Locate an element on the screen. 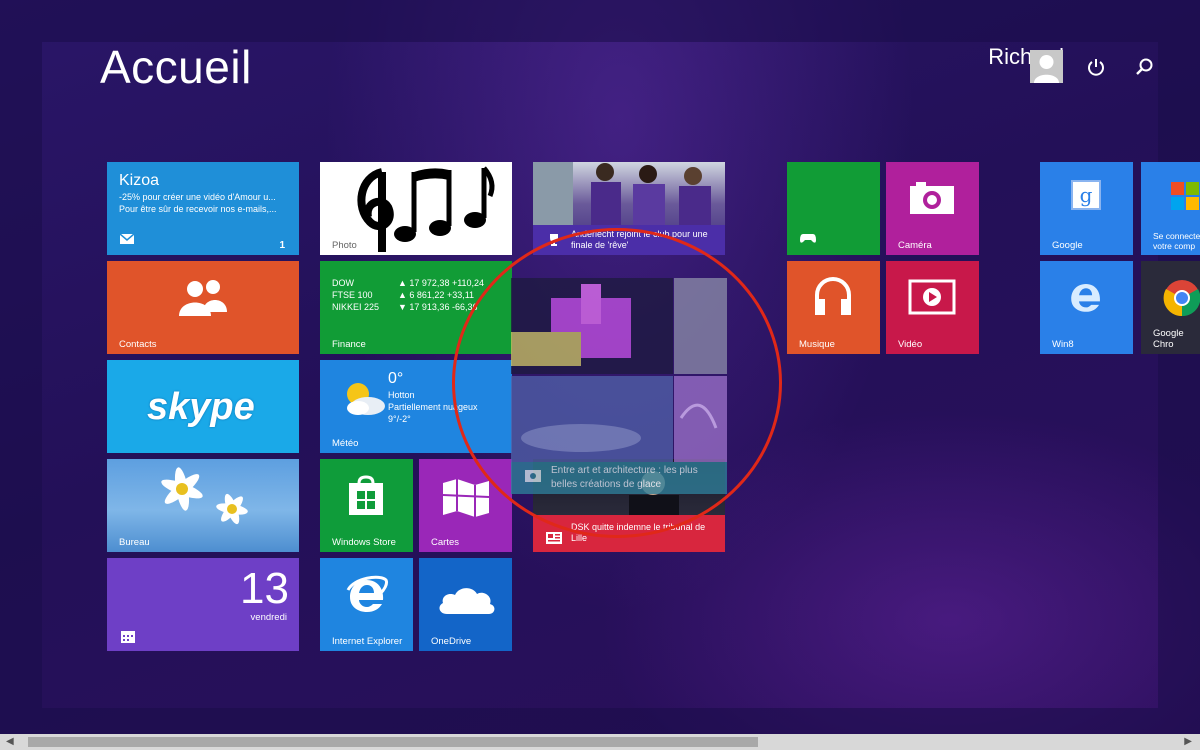 Image resolution: width=1200 pixels, height=750 pixels. tile-musique: Musique is located at coordinates (833, 307).